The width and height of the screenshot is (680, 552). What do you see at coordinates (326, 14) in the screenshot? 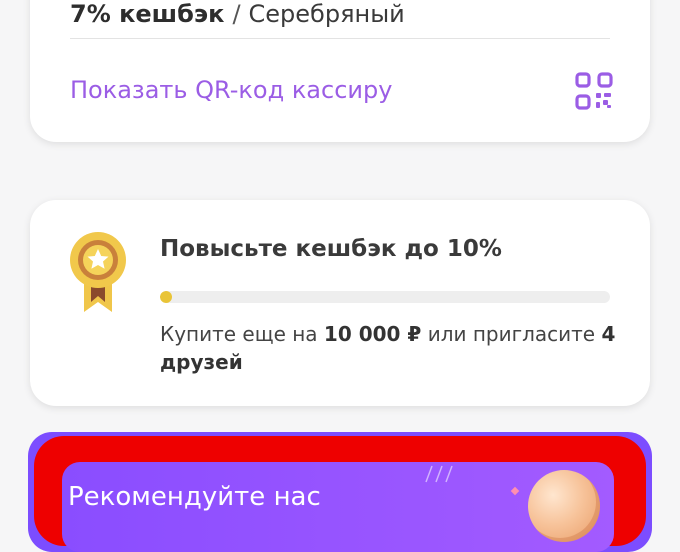
I see `tier-name: Серебряный` at bounding box center [326, 14].